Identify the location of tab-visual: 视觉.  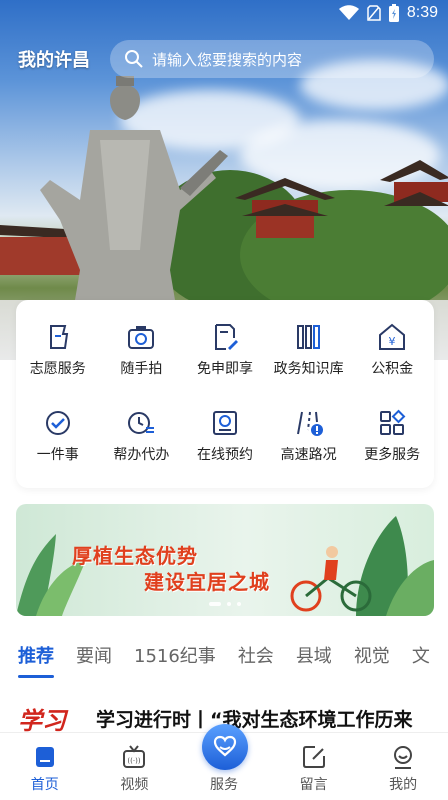
(372, 660).